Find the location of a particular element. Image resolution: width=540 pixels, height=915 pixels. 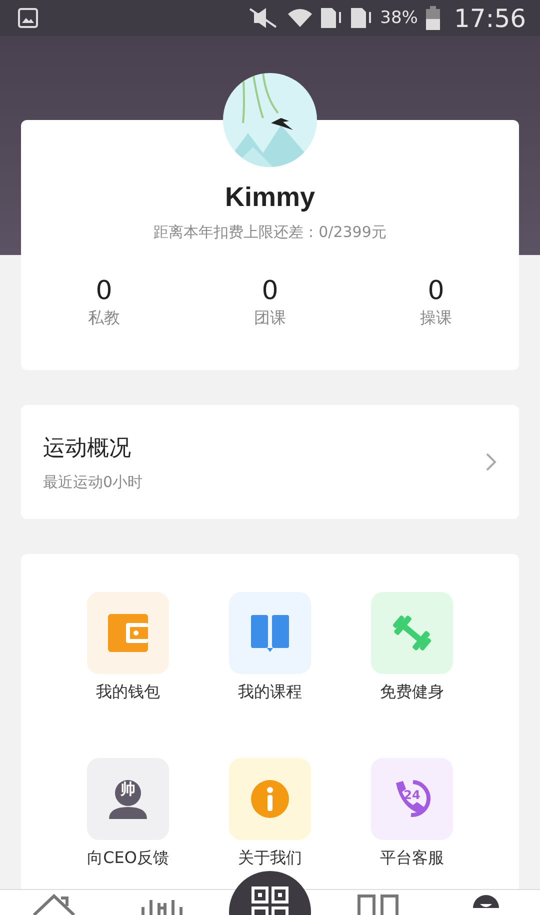

fee-limit-text: 距离本年扣费上限还差：0/2399元 is located at coordinates (270, 232).